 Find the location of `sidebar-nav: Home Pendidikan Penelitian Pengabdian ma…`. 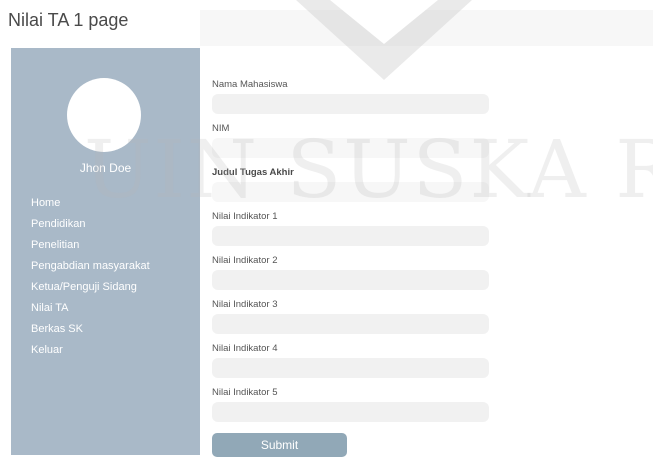

sidebar-nav: Home Pendidikan Penelitian Pengabdian ma… is located at coordinates (90, 280).